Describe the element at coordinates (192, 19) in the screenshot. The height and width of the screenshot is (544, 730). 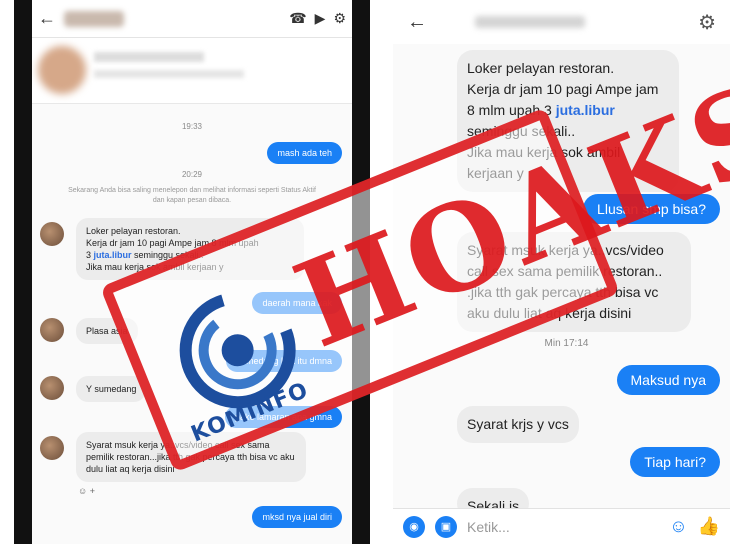
I see `left-top-bar: ← ☎ ▶ ⚙` at that location.